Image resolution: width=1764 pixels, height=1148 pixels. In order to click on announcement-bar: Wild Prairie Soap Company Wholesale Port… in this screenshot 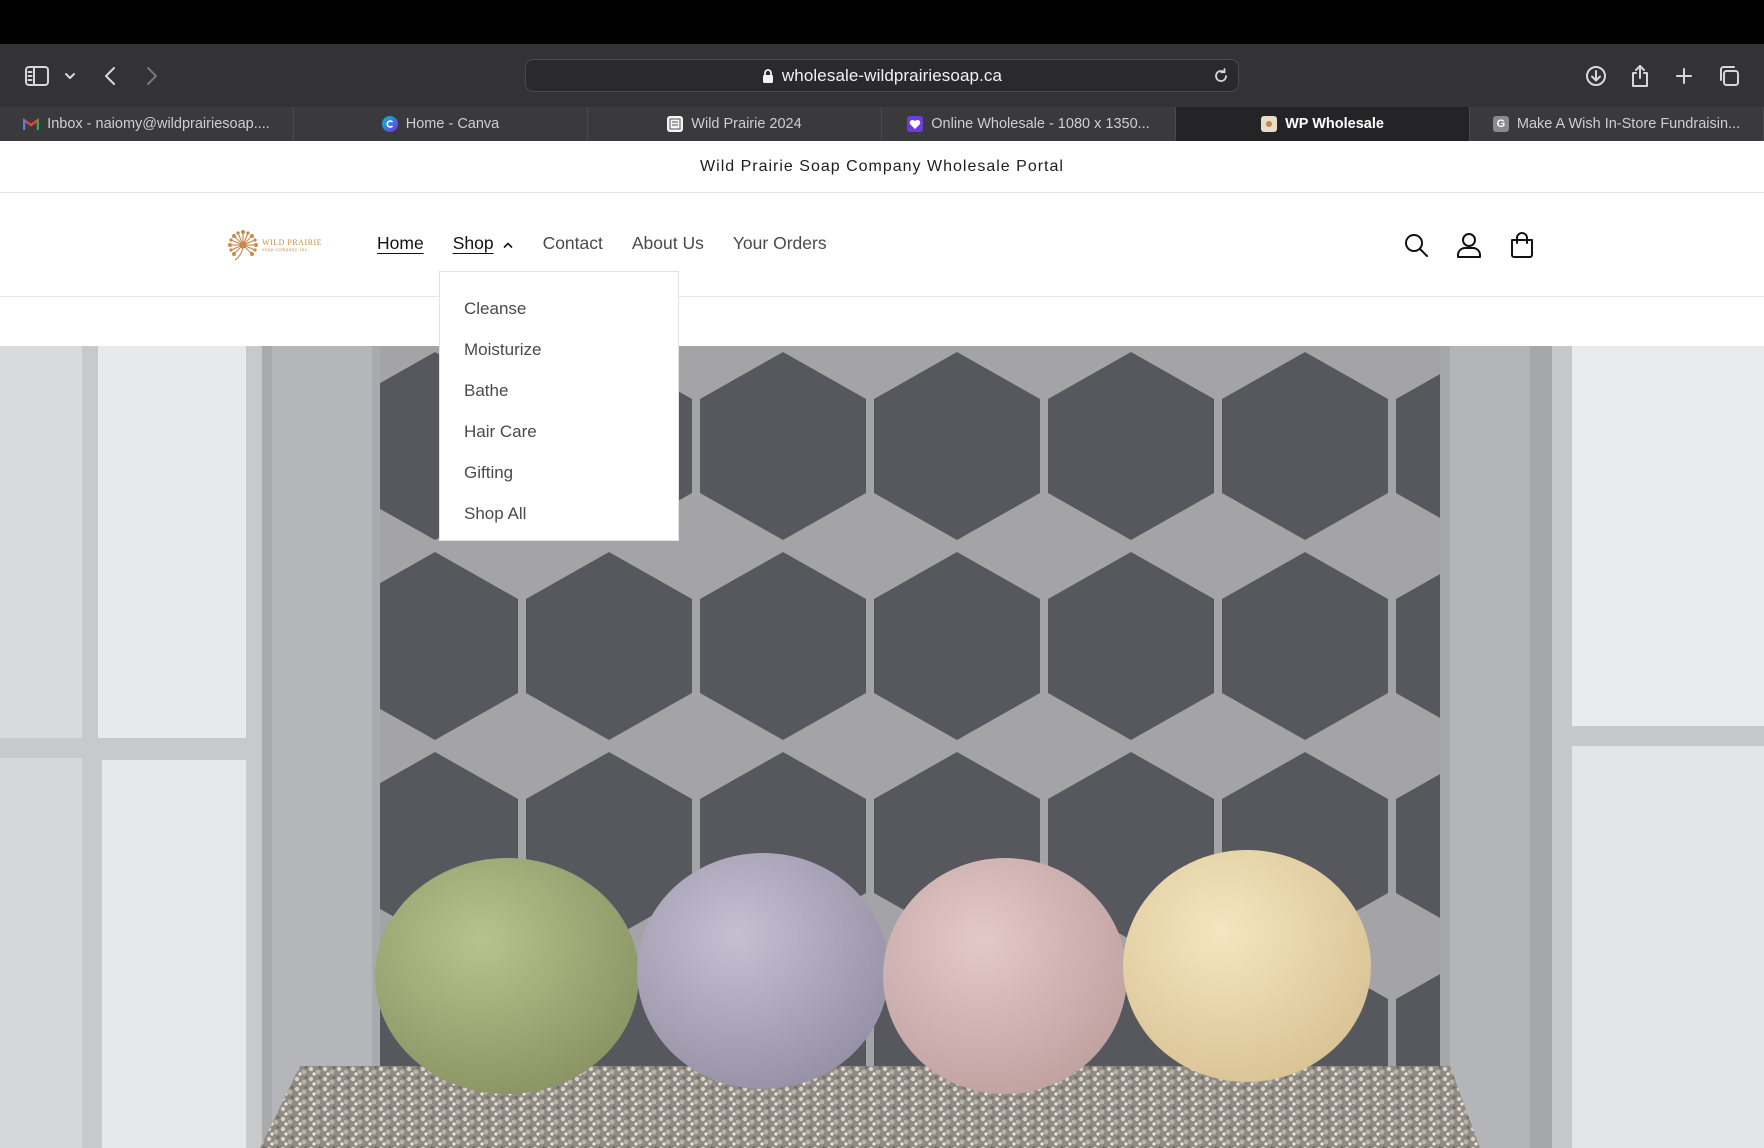, I will do `click(882, 167)`.